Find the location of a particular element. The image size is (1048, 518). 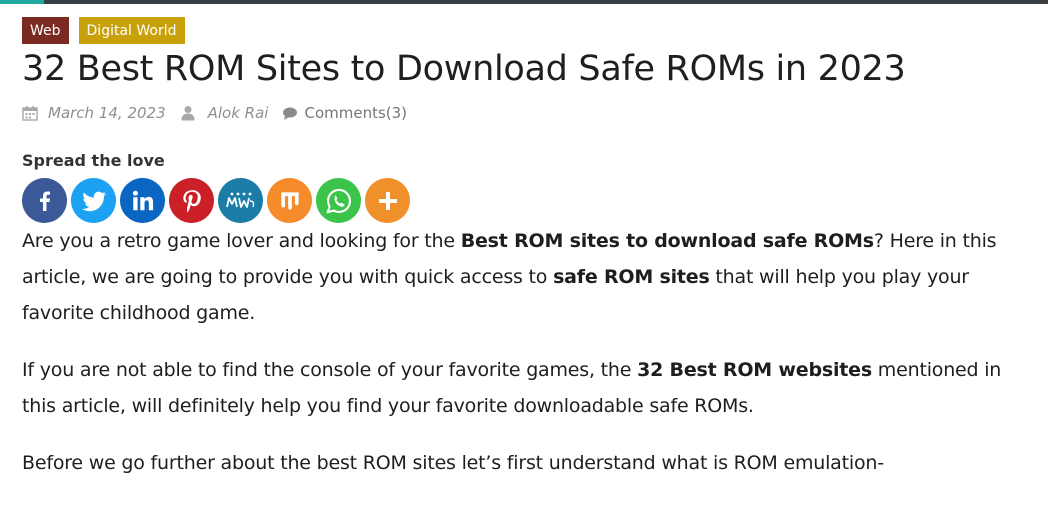

mewe-icon is located at coordinates (239, 200).